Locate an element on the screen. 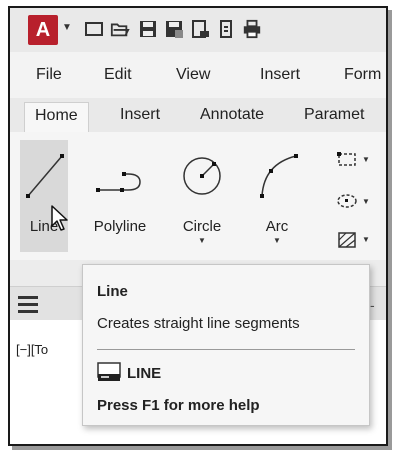 Image resolution: width=396 pixels, height=460 pixels. menu-bar: File Edit View Insert Form is located at coordinates (198, 75).